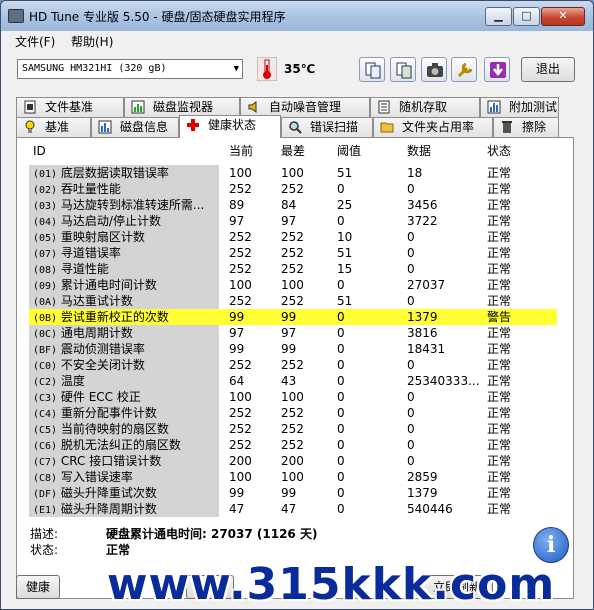 The height and width of the screenshot is (610, 594). Describe the element at coordinates (124, 349) in the screenshot. I see `attribute-name: (BF) 震动侦测错误率` at that location.